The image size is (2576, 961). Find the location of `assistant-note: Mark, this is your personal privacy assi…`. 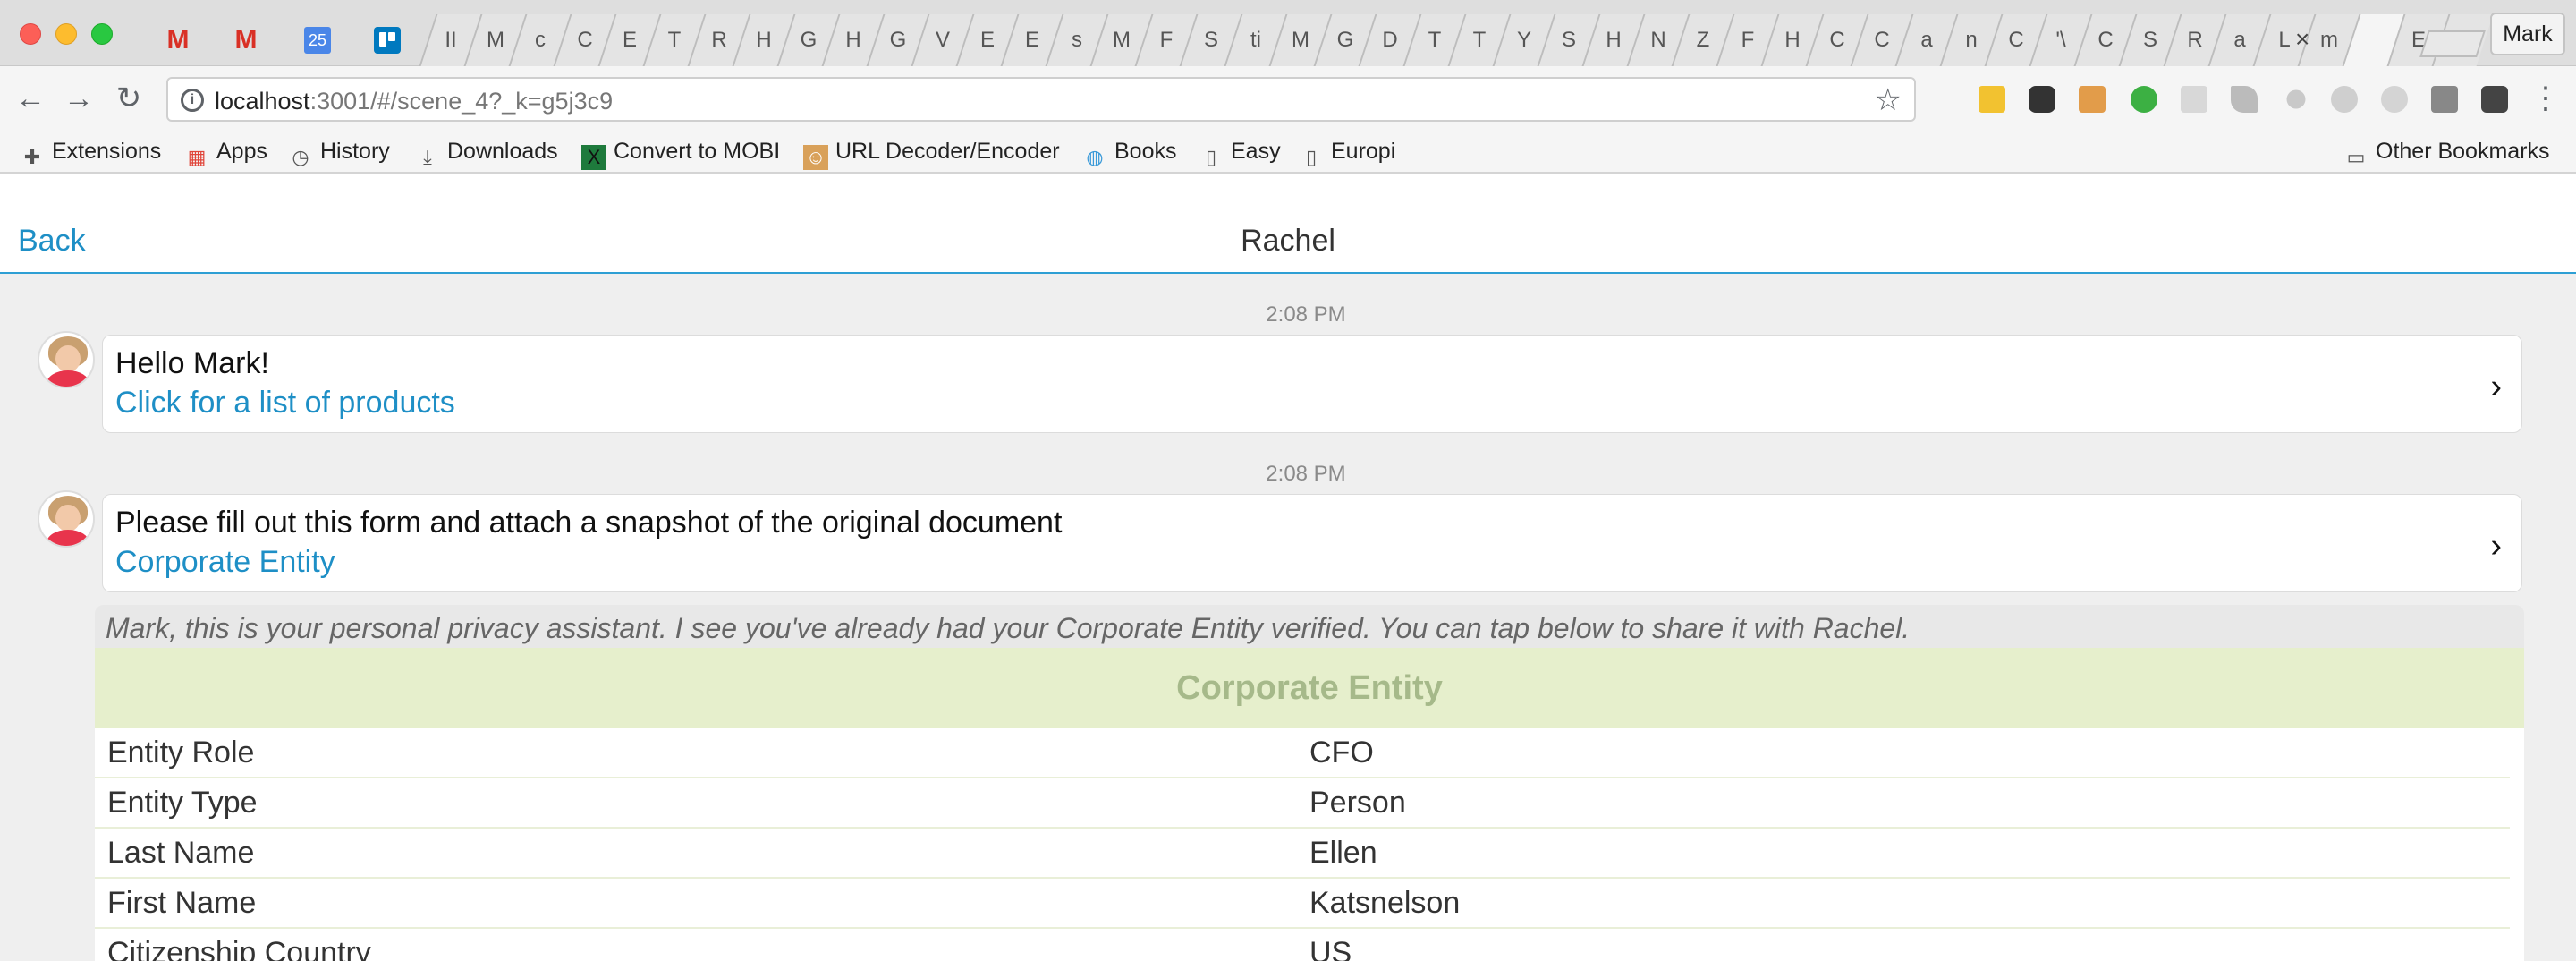

assistant-note: Mark, this is your personal privacy assi… is located at coordinates (1008, 628).